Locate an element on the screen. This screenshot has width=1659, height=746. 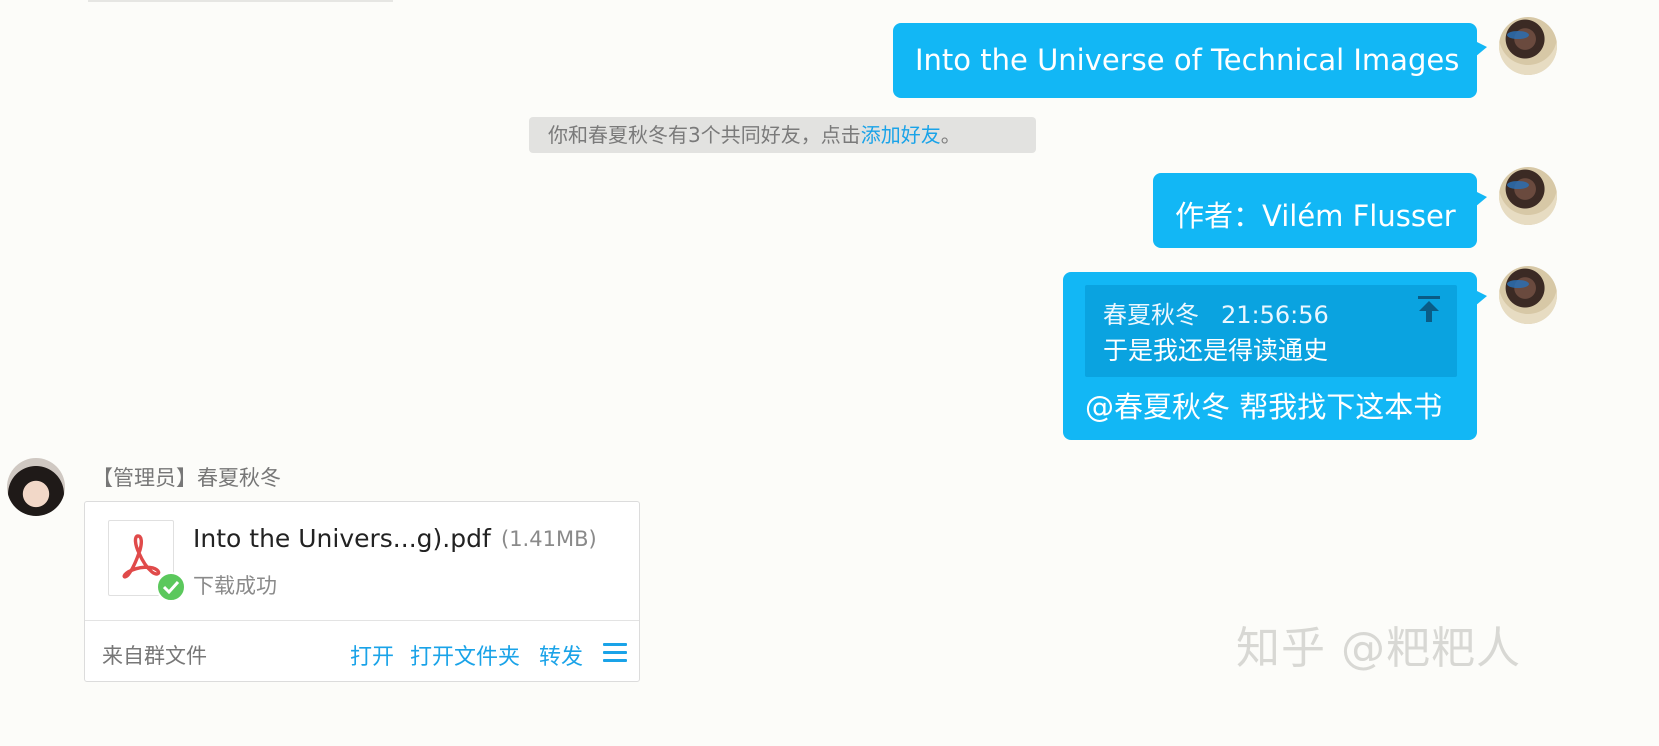
file-name: Into the Univers...g).pdf is located at coordinates (342, 538).